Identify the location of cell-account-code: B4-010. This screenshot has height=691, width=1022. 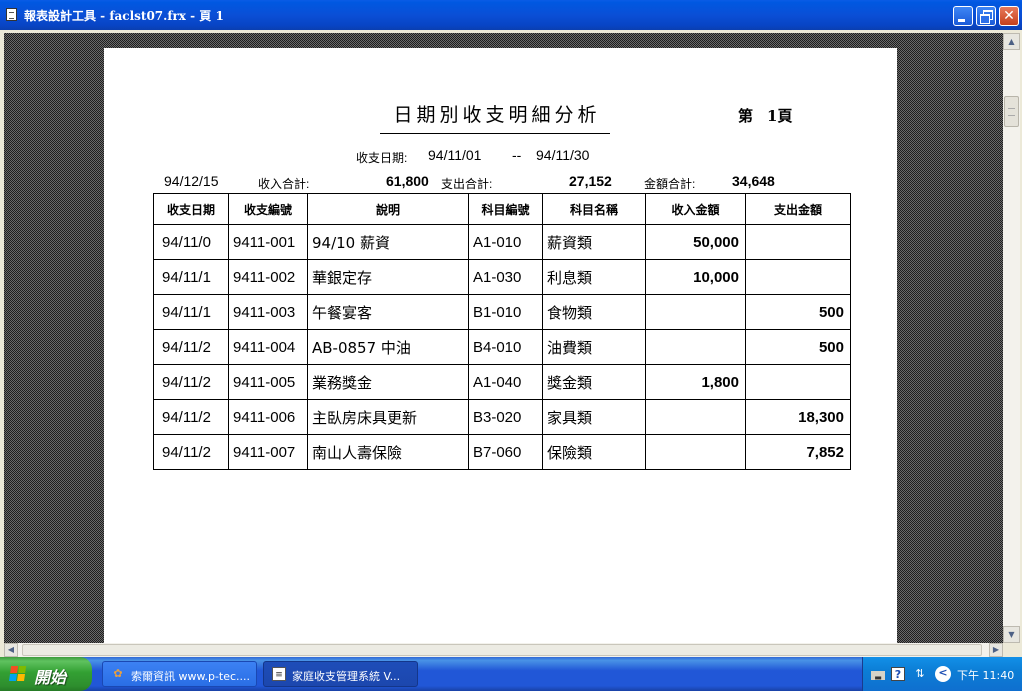
(505, 347).